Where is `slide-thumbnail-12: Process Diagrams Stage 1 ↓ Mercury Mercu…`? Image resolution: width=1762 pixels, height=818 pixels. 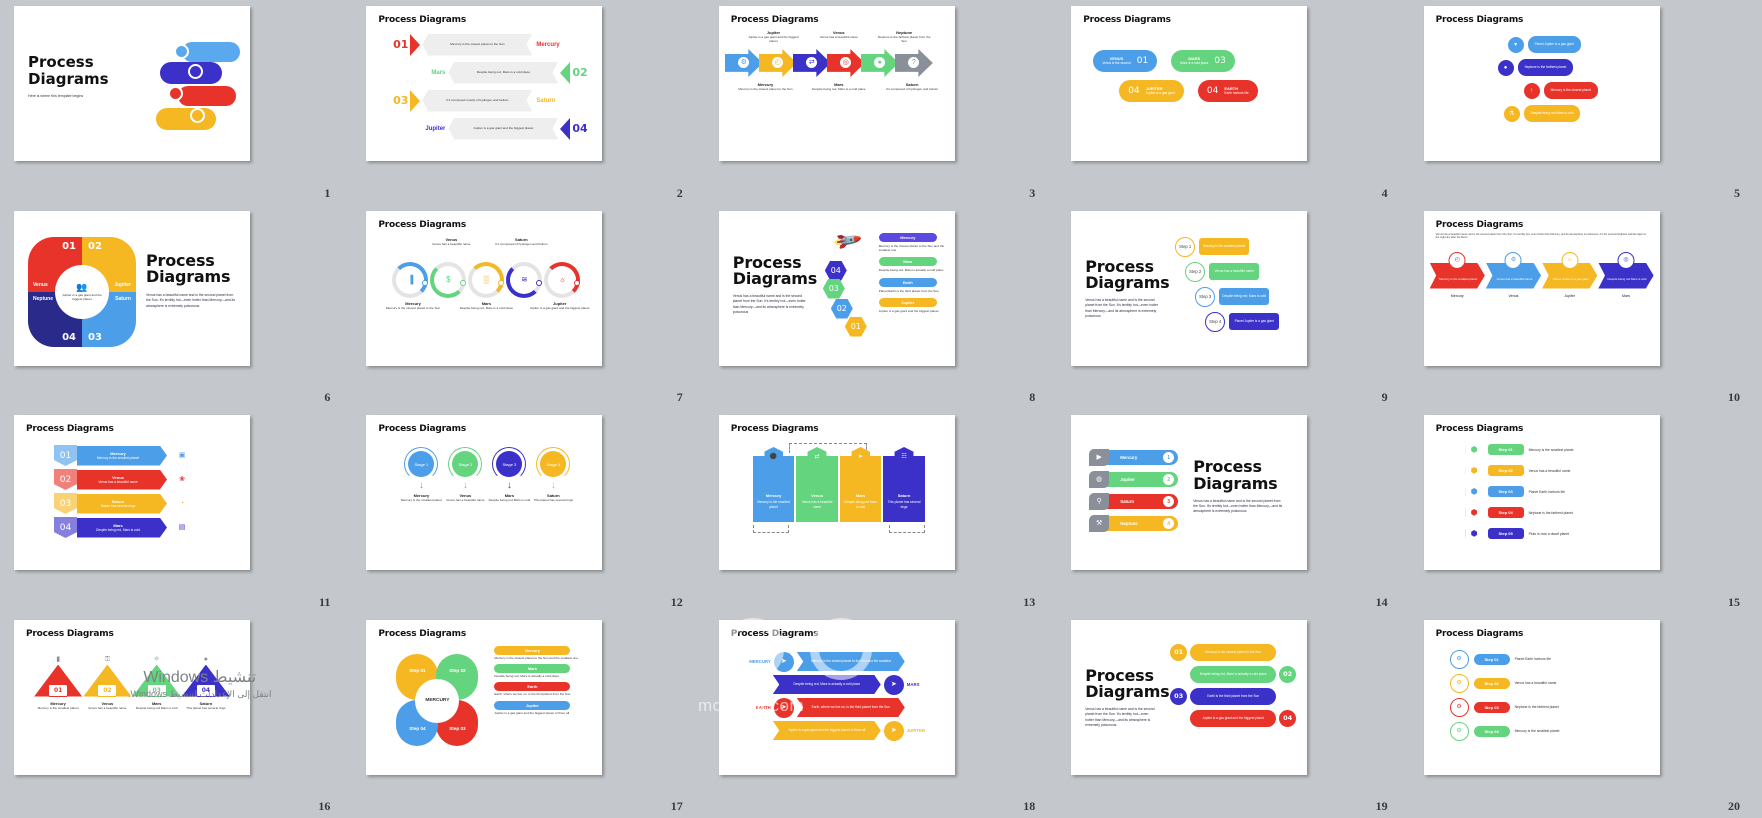 slide-thumbnail-12: Process Diagrams Stage 1 ↓ Mercury Mercu… is located at coordinates (484, 492).